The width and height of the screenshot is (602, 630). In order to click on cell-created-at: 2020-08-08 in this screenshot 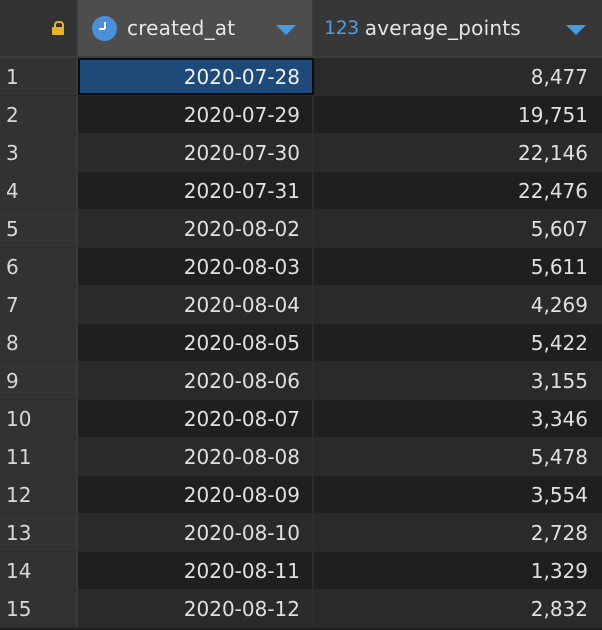, I will do `click(196, 456)`.